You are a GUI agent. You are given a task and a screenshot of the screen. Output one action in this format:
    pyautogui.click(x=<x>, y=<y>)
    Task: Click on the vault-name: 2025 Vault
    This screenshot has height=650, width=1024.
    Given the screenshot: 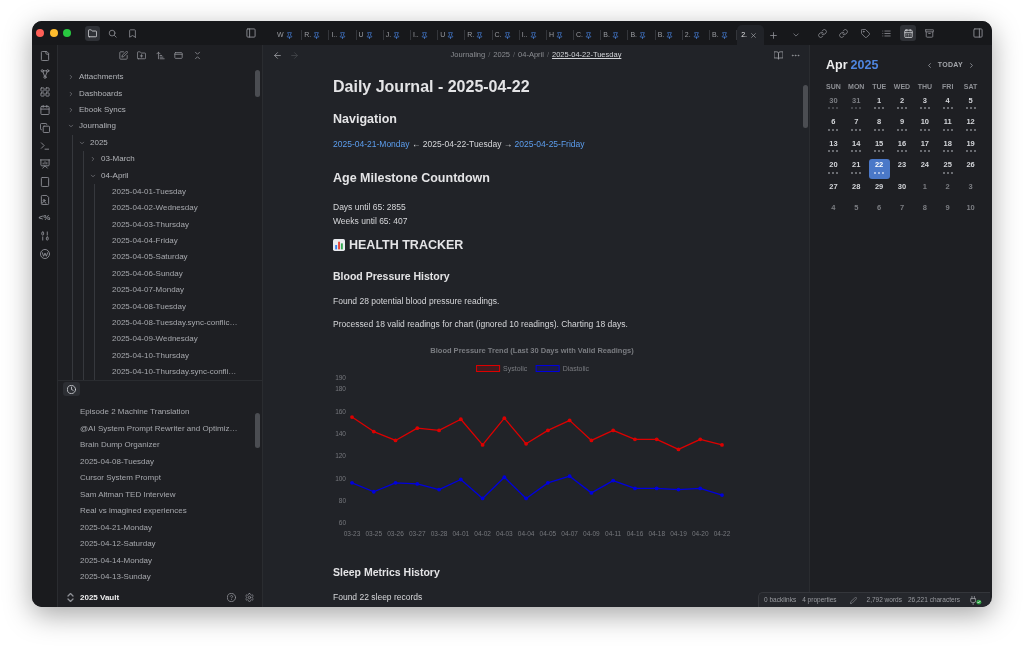 What is the action you would take?
    pyautogui.click(x=100, y=597)
    